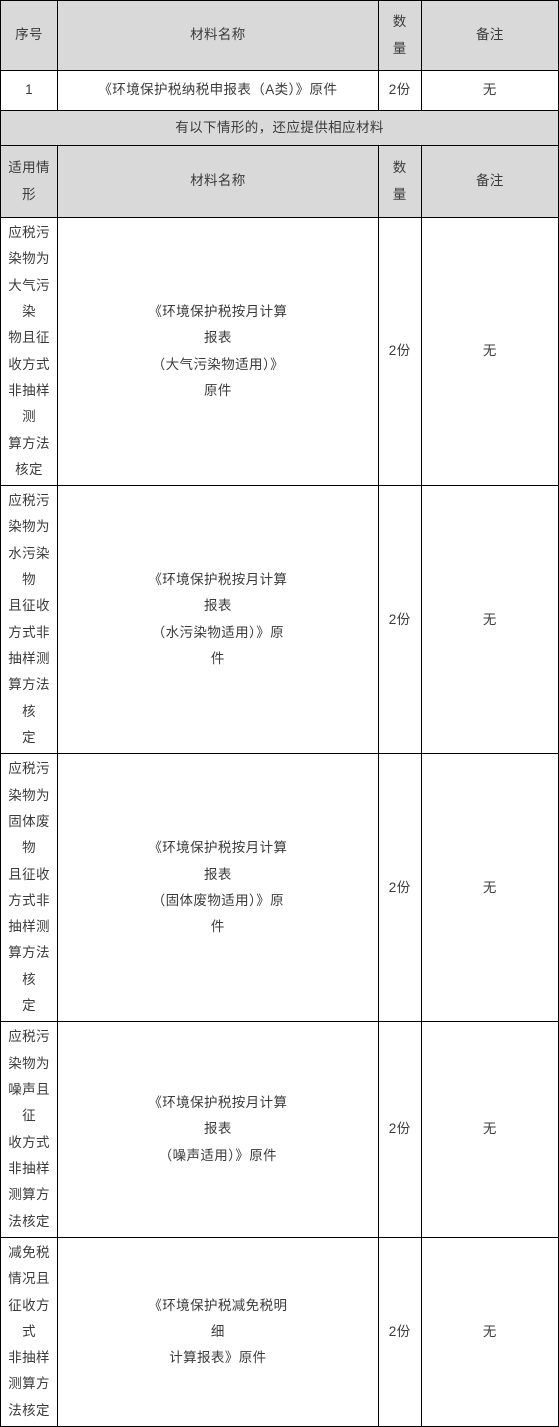  I want to click on header-cell-remark: 备注, so click(489, 35).